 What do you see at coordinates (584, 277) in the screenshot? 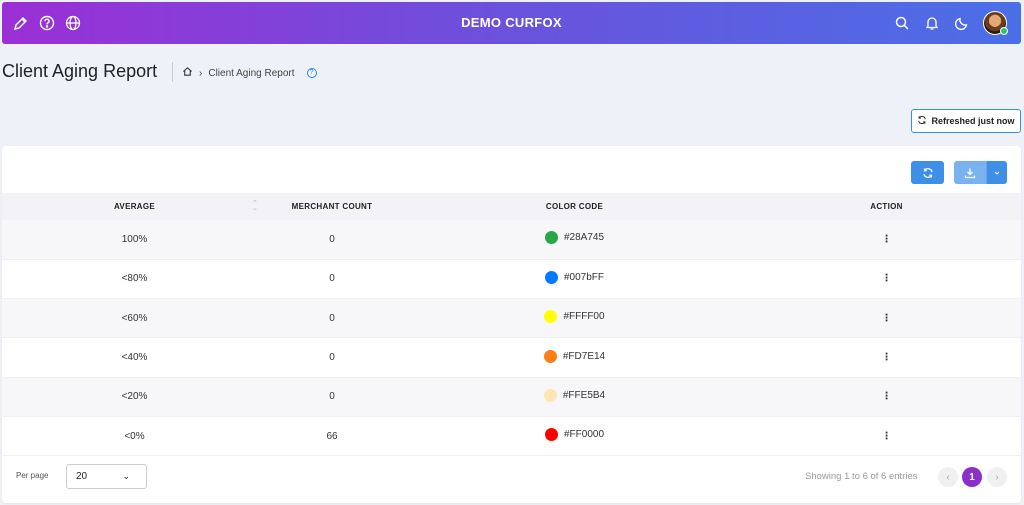
I see `color-code-text: #007bFF` at bounding box center [584, 277].